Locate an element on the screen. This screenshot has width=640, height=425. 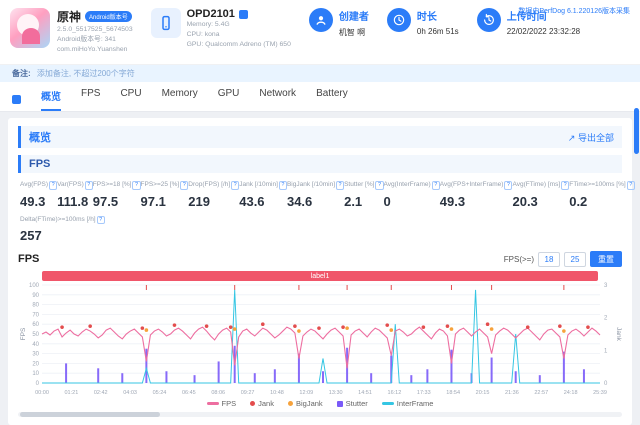
chart-label-banner: label1 is located at coordinates (320, 276).